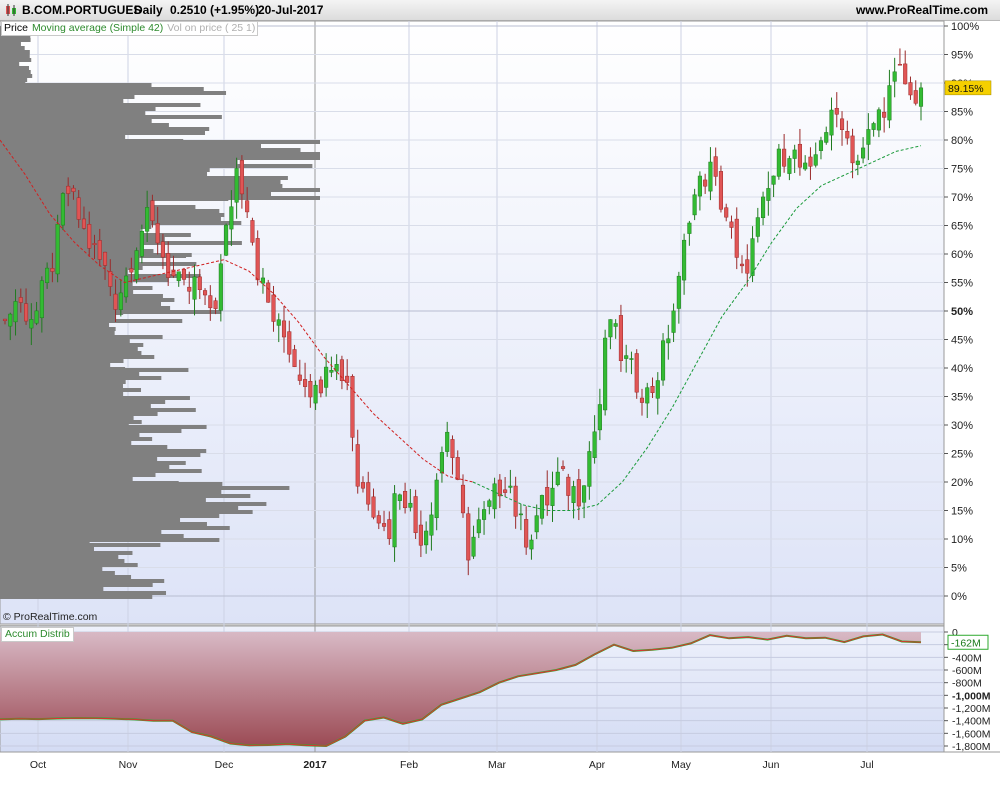  What do you see at coordinates (37, 634) in the screenshot?
I see `indicator-title: Accum Distrib` at bounding box center [37, 634].